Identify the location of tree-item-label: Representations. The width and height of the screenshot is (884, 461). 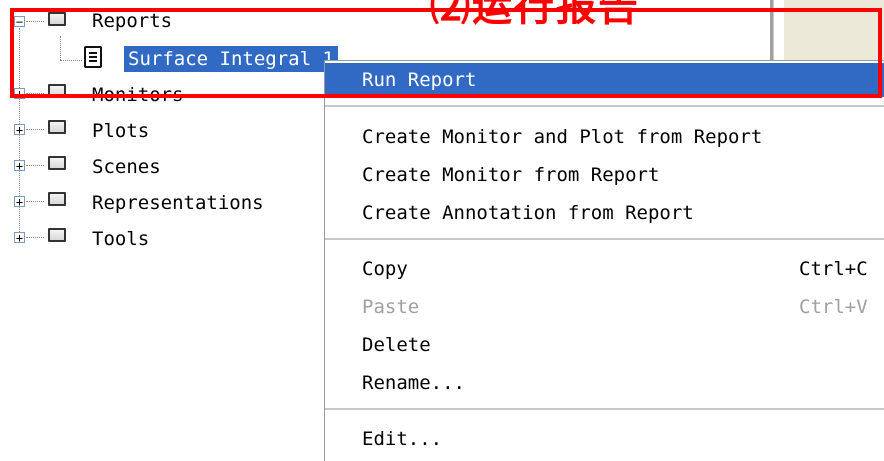
(178, 203).